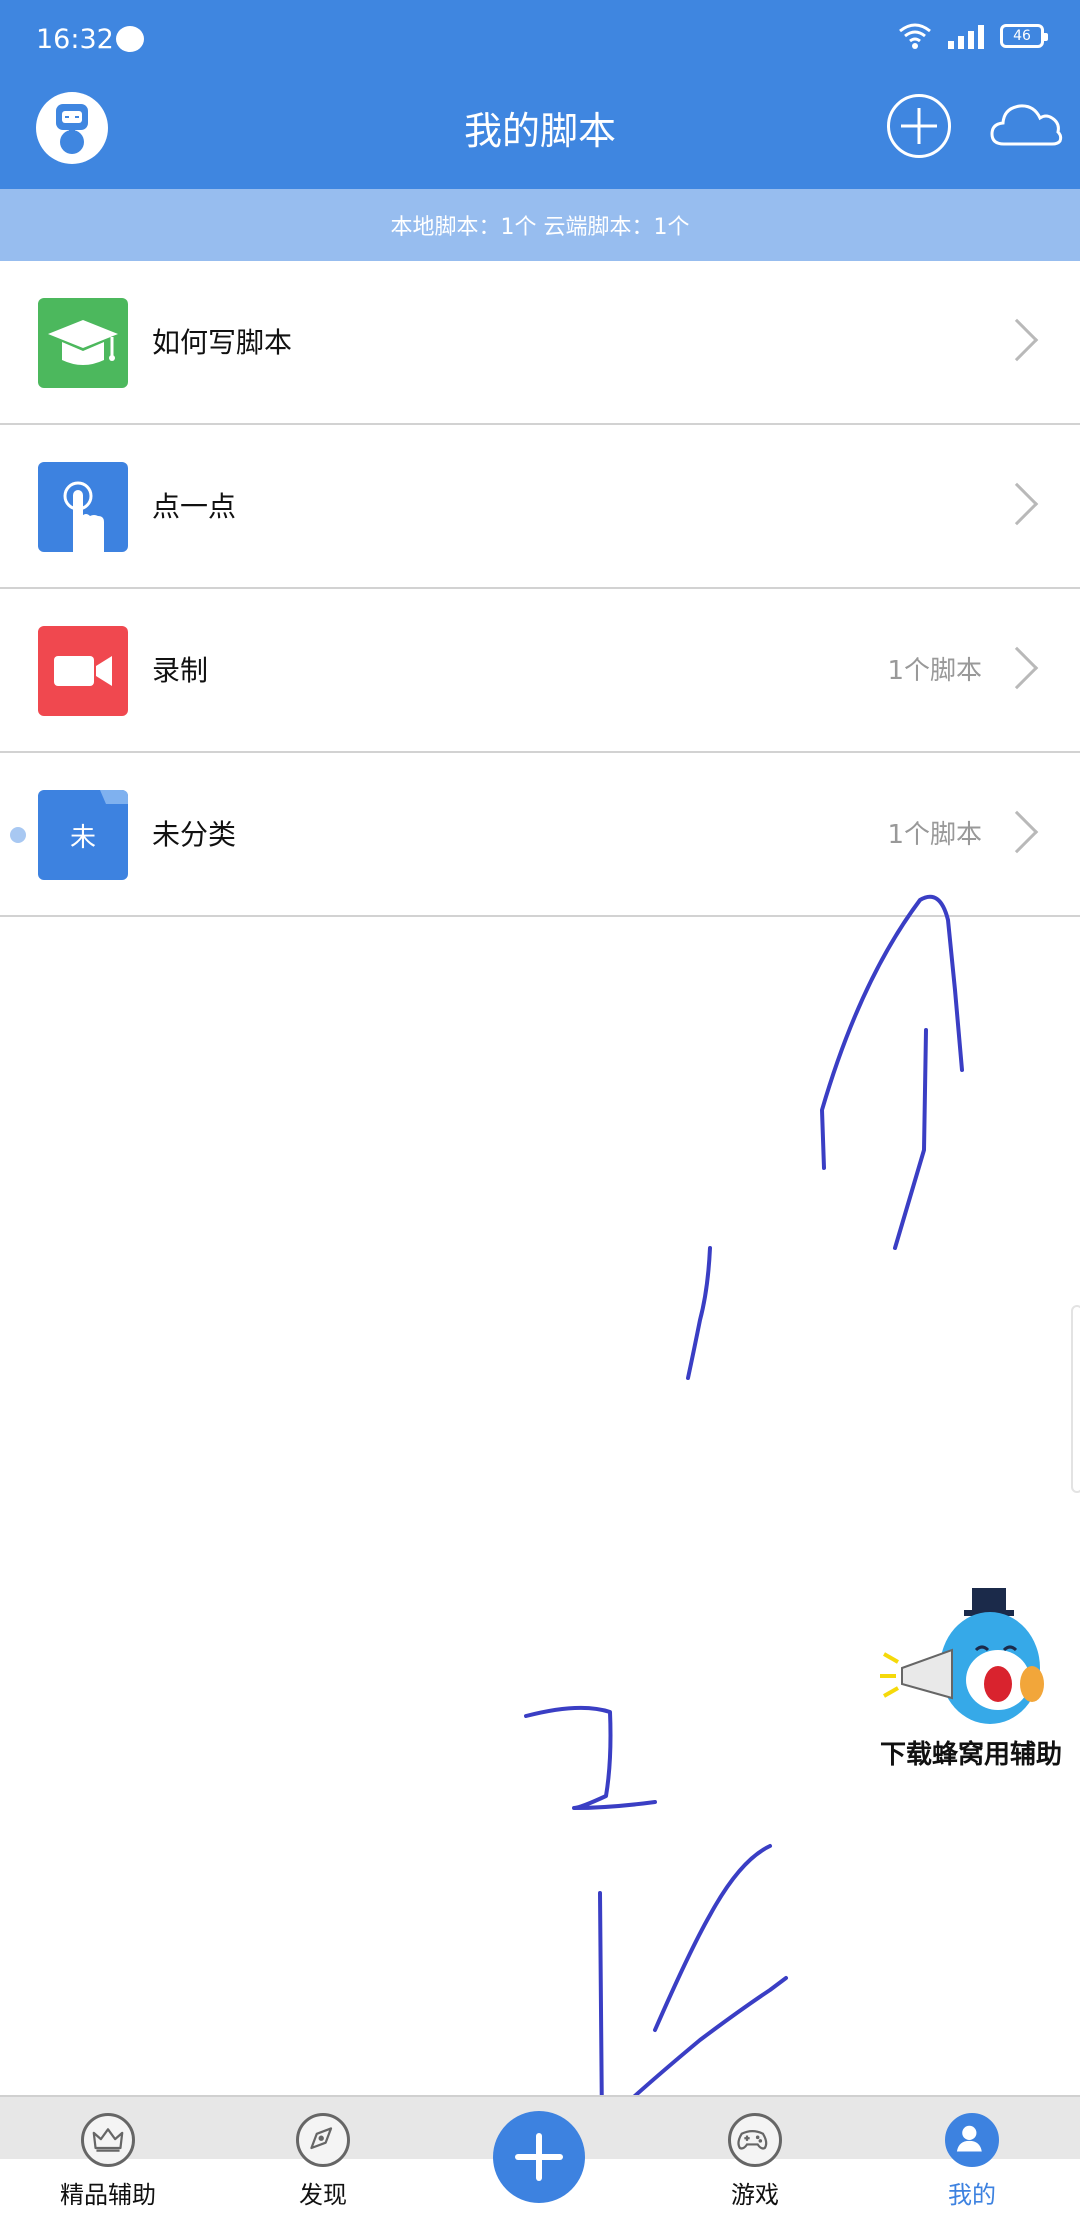 The width and height of the screenshot is (1080, 2220). I want to click on promo-floating-badge: 下载蜂窝用辅助, so click(971, 1683).